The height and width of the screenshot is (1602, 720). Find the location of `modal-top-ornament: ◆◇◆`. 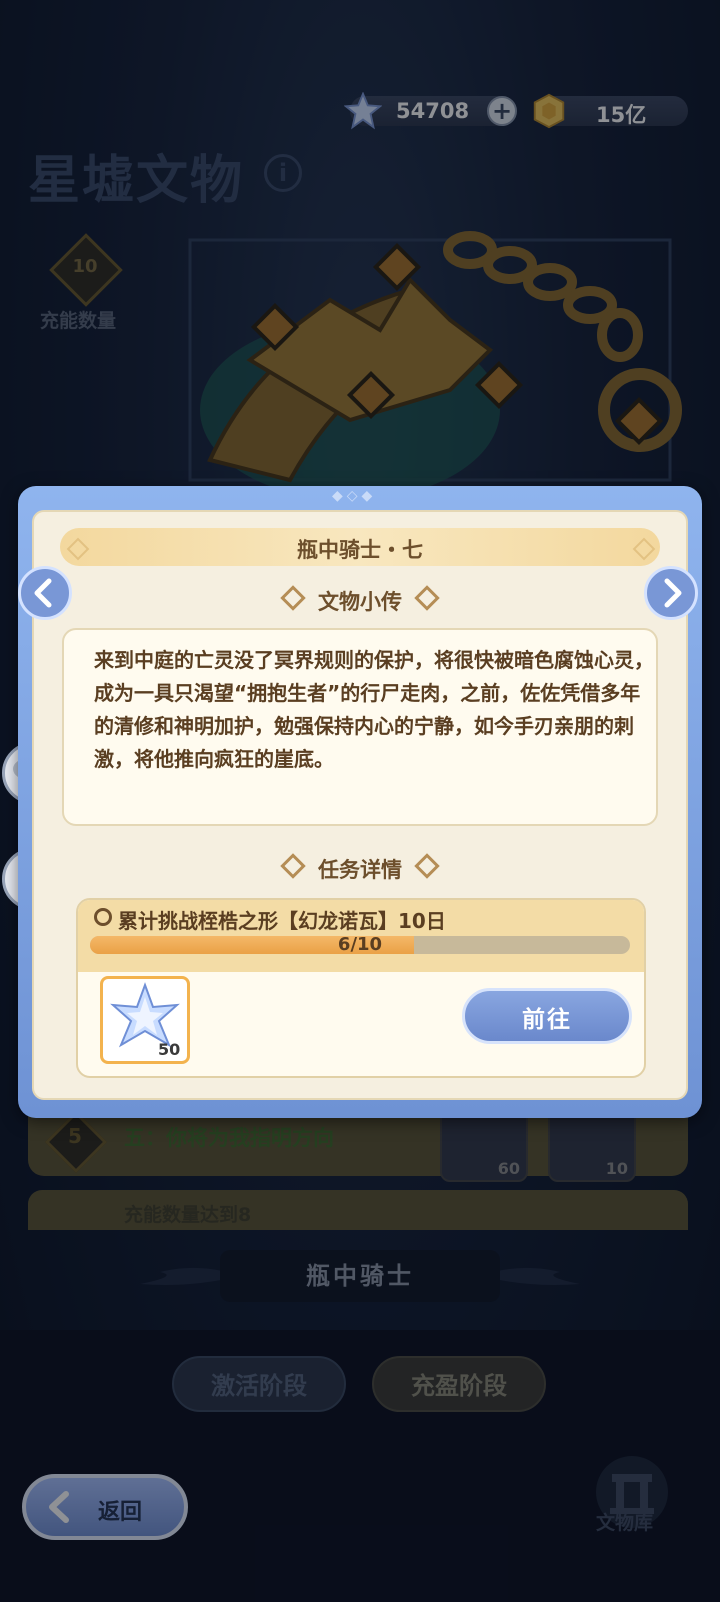

modal-top-ornament: ◆◇◆ is located at coordinates (354, 496).